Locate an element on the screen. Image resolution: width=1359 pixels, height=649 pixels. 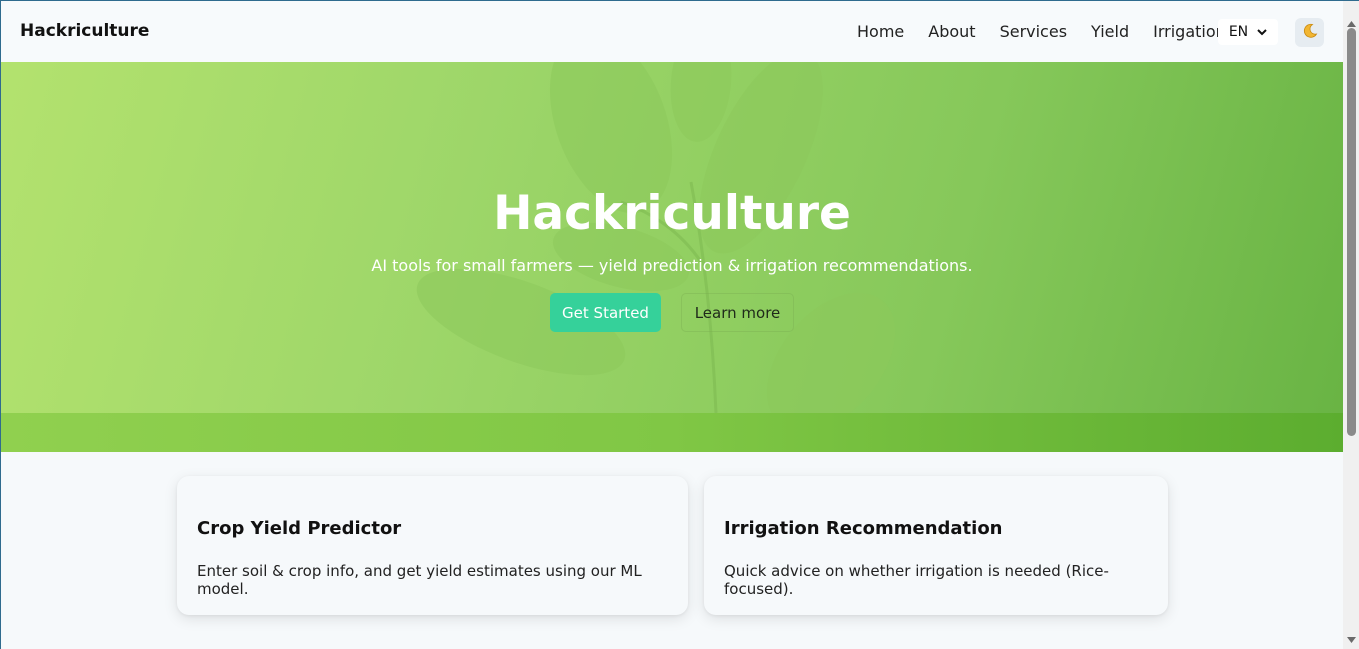
nav-home: Home is located at coordinates (880, 32).